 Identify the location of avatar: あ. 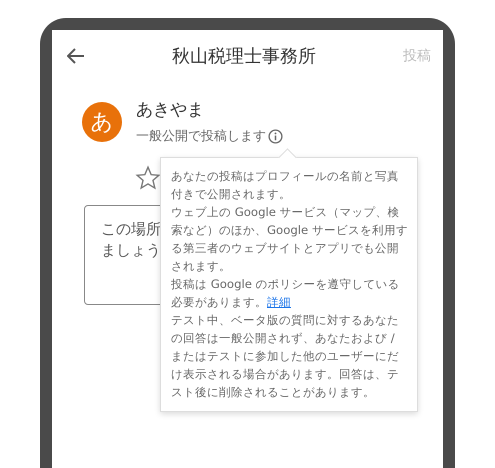
(102, 122).